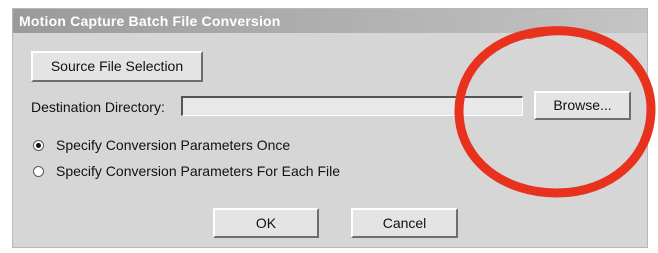 The height and width of the screenshot is (253, 658). Describe the element at coordinates (173, 145) in the screenshot. I see `radio-option-label: Specify Conversion Parameters Once` at that location.